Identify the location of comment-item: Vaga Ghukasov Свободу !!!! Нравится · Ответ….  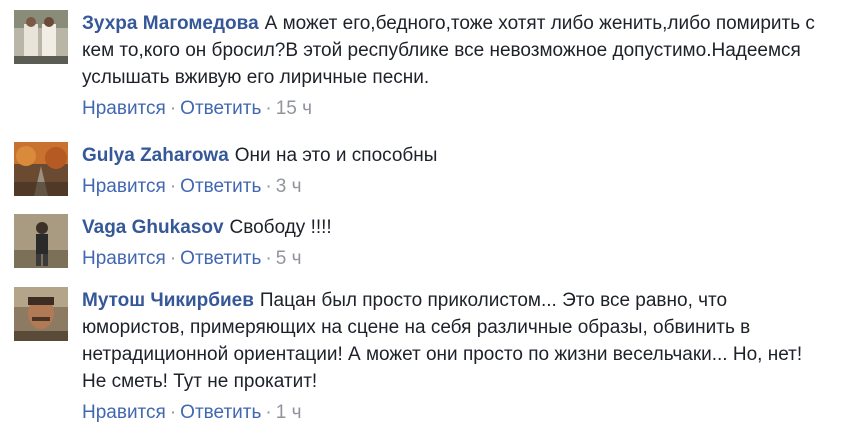
(422, 244).